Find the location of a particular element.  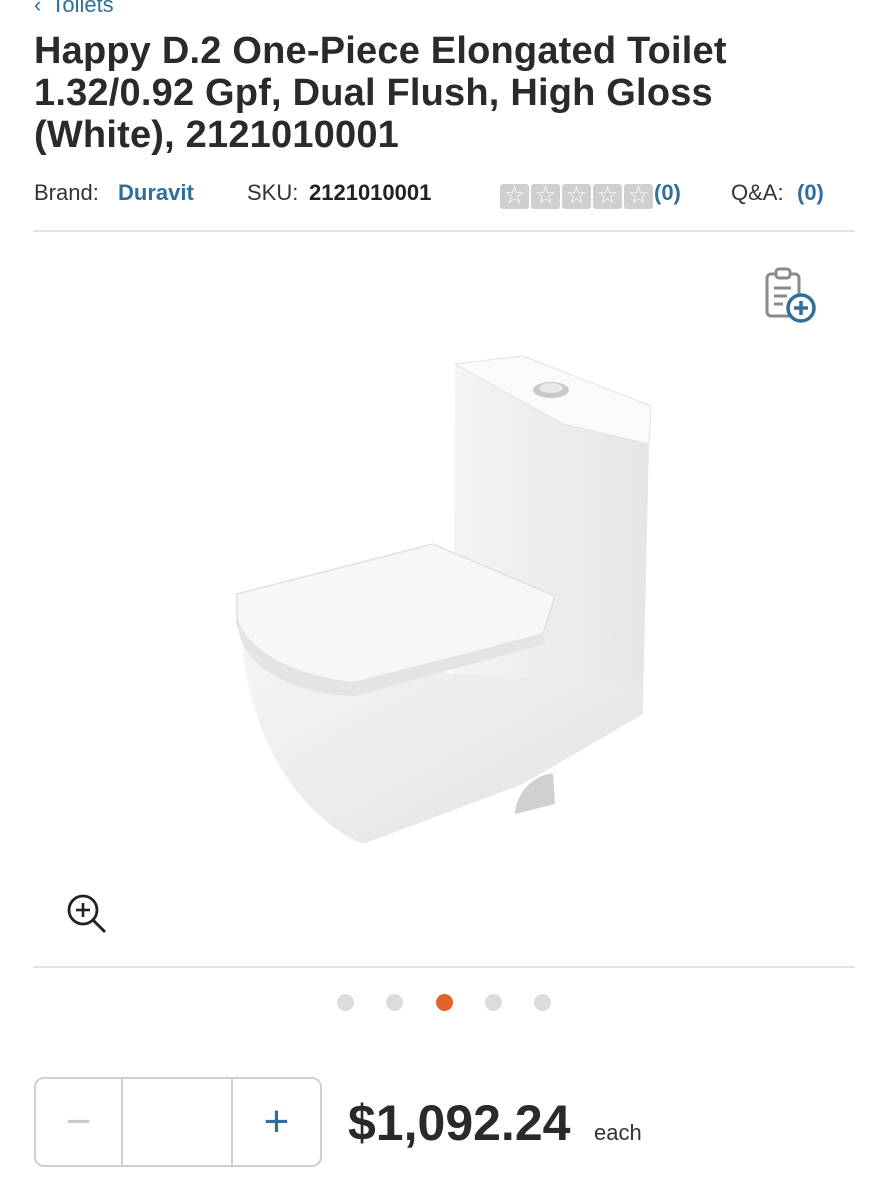

decrease-quantity-button: − is located at coordinates (80, 1122).